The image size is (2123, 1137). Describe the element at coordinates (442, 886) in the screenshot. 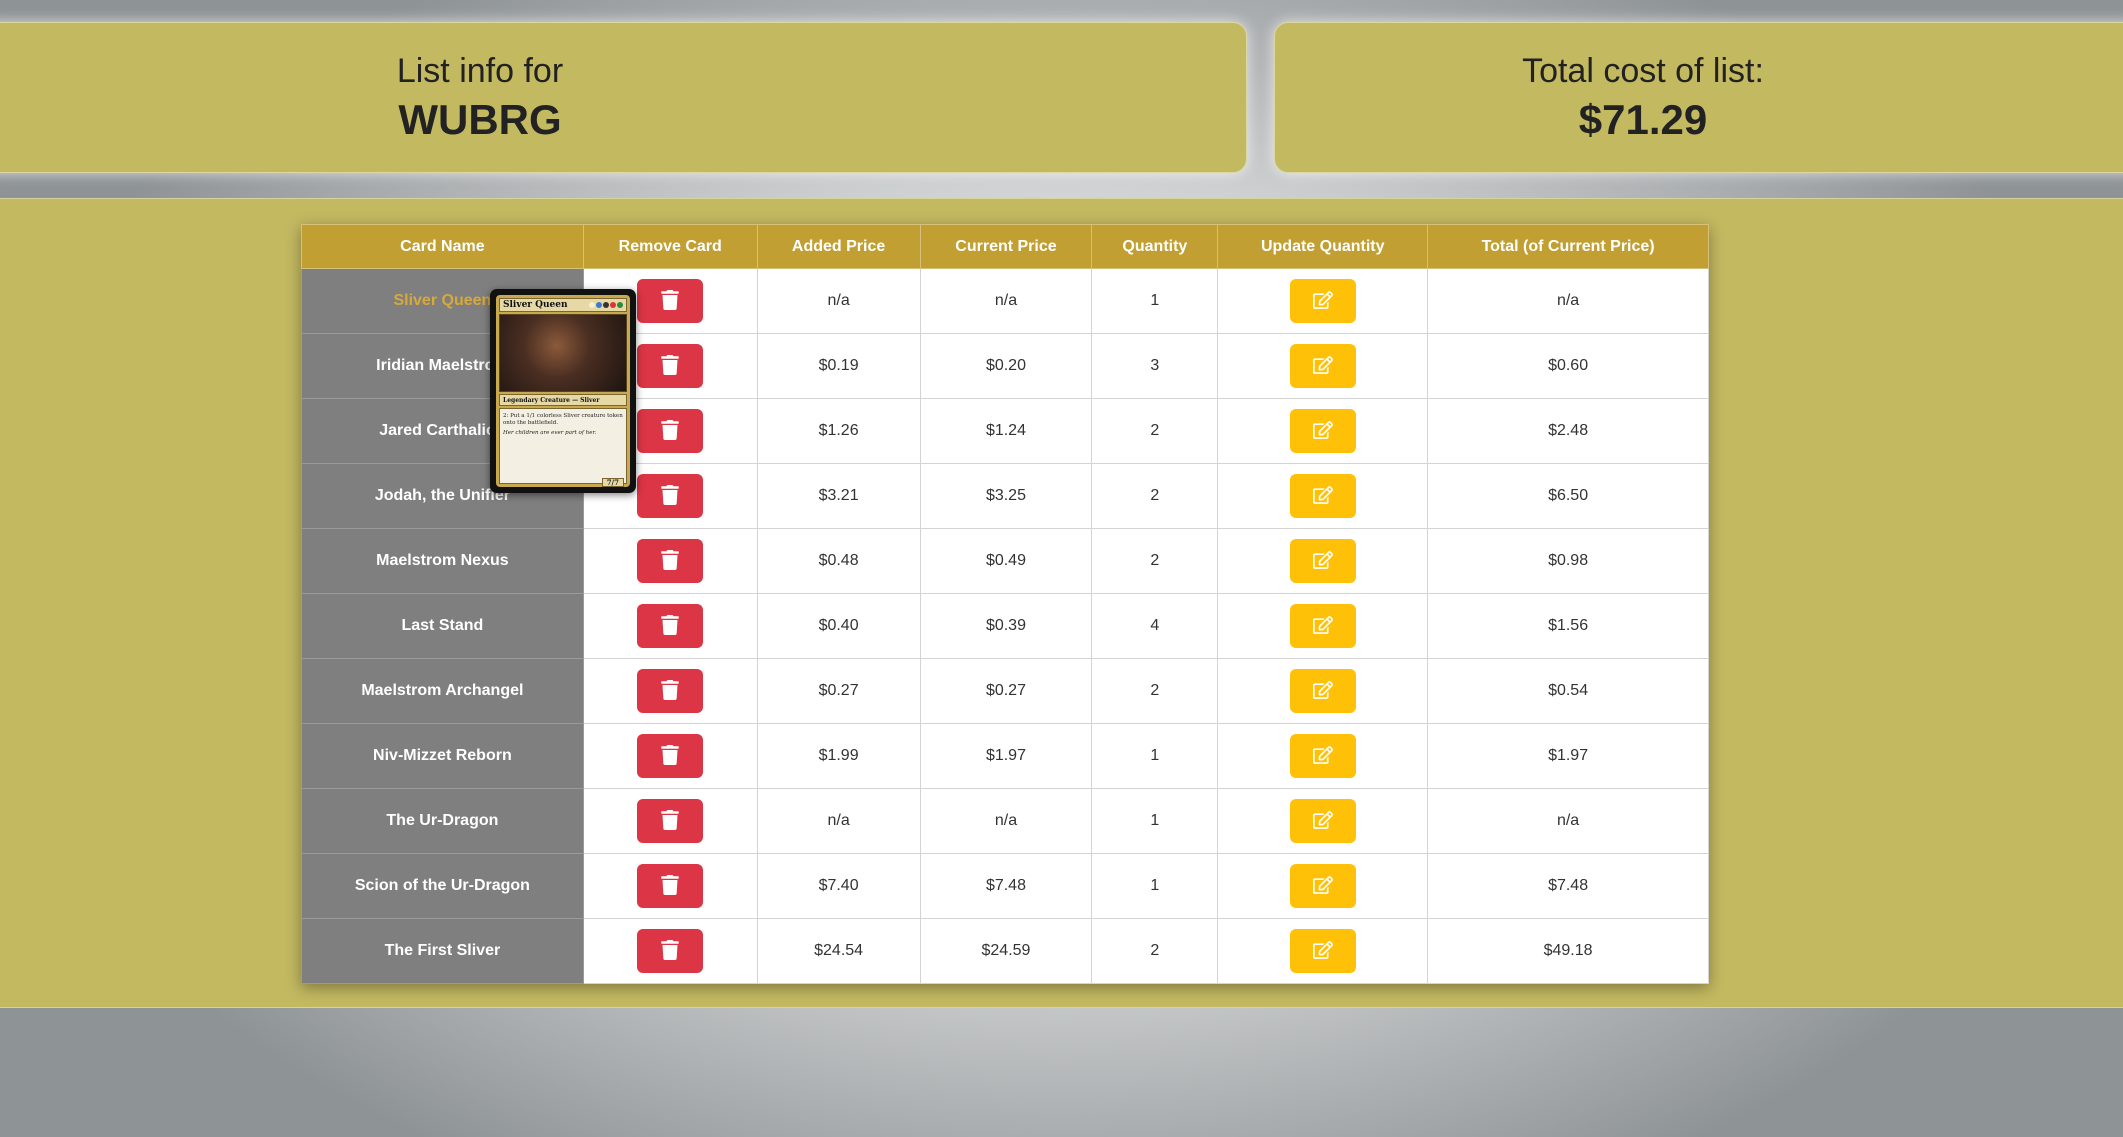

I see `card-name-link: Scion of the Ur-Dragon` at that location.